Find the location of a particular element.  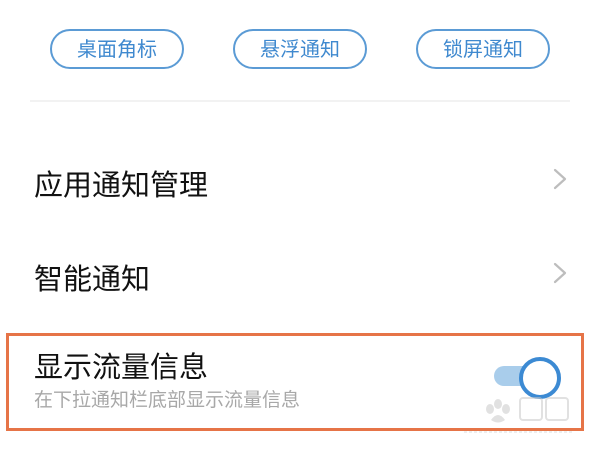

traffic-info-toggle is located at coordinates (528, 378).